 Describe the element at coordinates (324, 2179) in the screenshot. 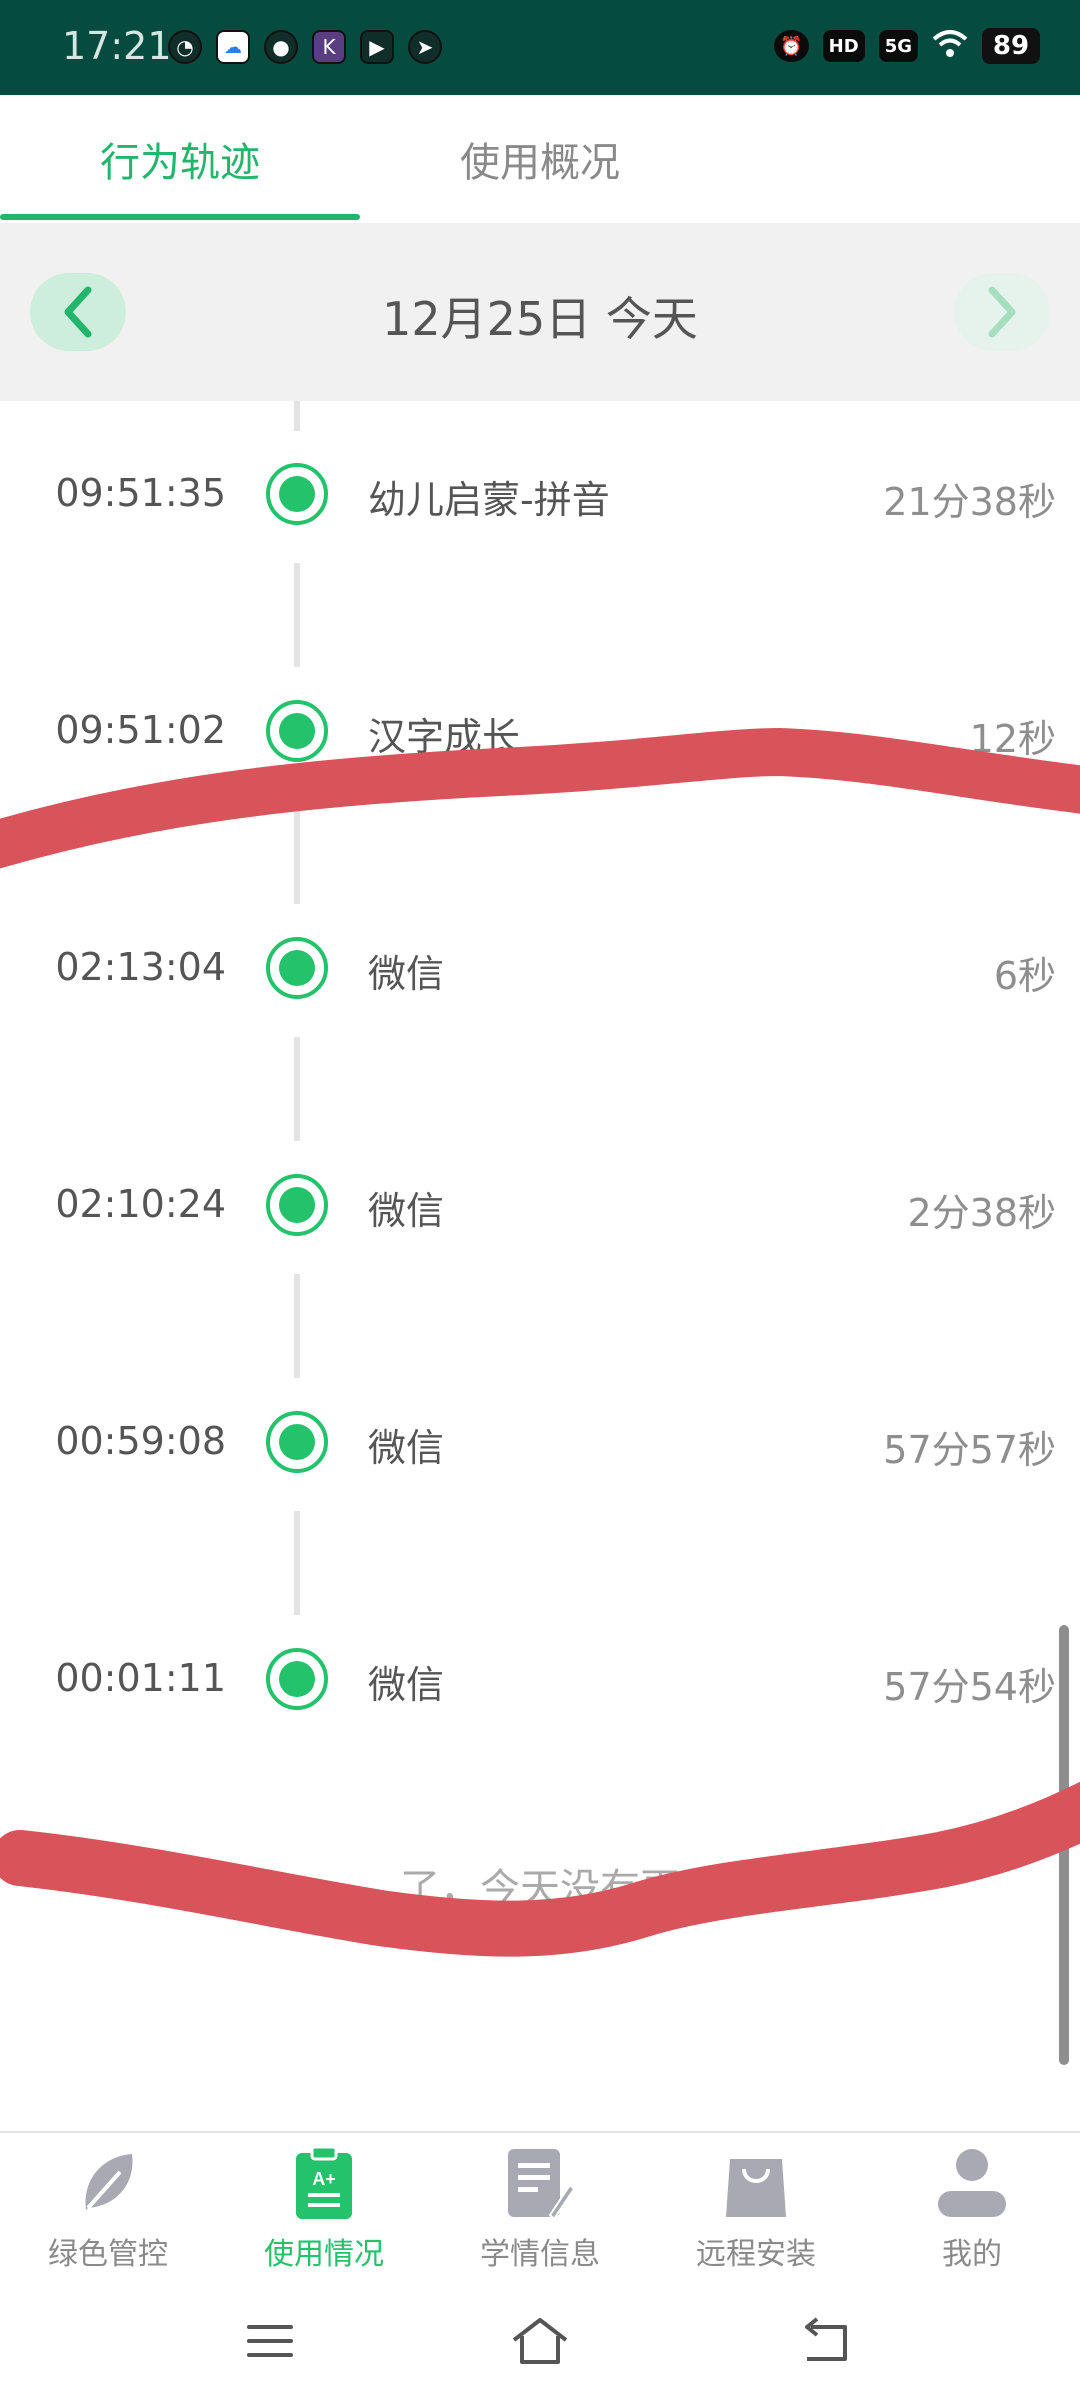

I see `svg-text: A+` at that location.